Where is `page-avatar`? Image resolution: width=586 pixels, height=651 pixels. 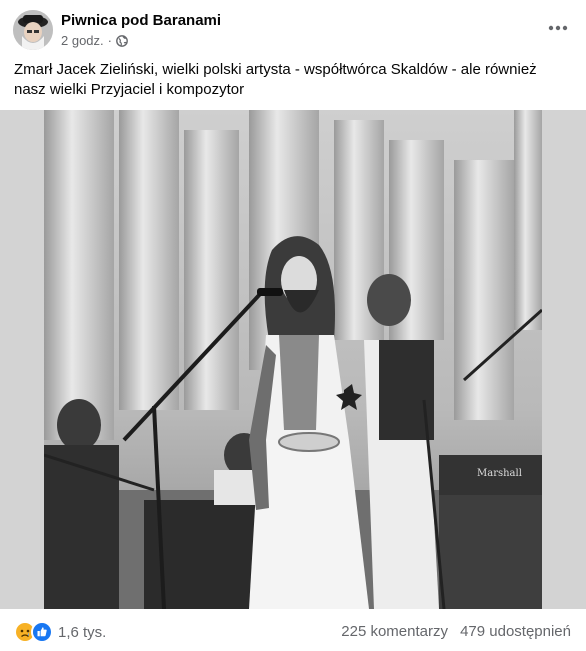
page-avatar is located at coordinates (33, 30).